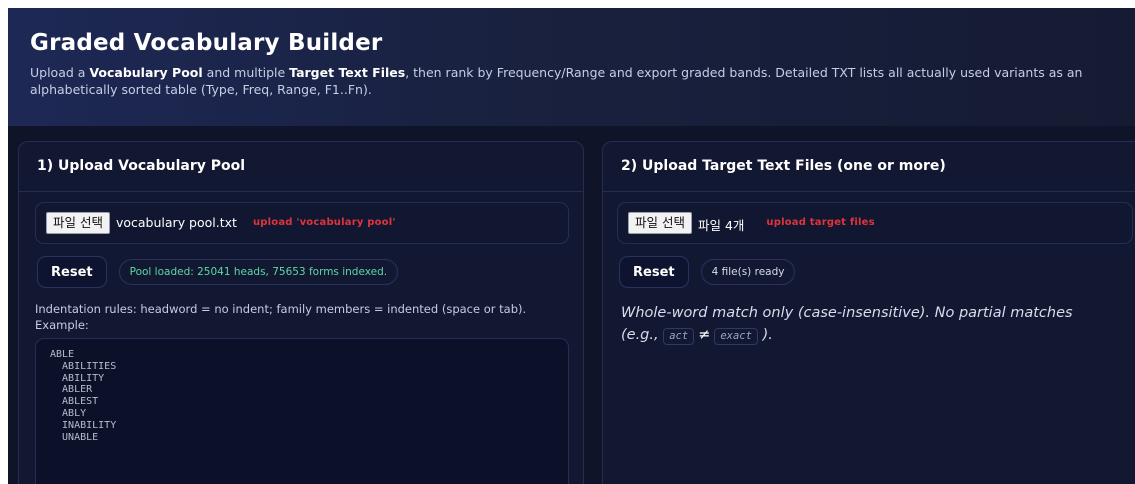 Image resolution: width=1135 pixels, height=484 pixels. What do you see at coordinates (704, 335) in the screenshot?
I see `not-equal-symbol: ≠` at bounding box center [704, 335].